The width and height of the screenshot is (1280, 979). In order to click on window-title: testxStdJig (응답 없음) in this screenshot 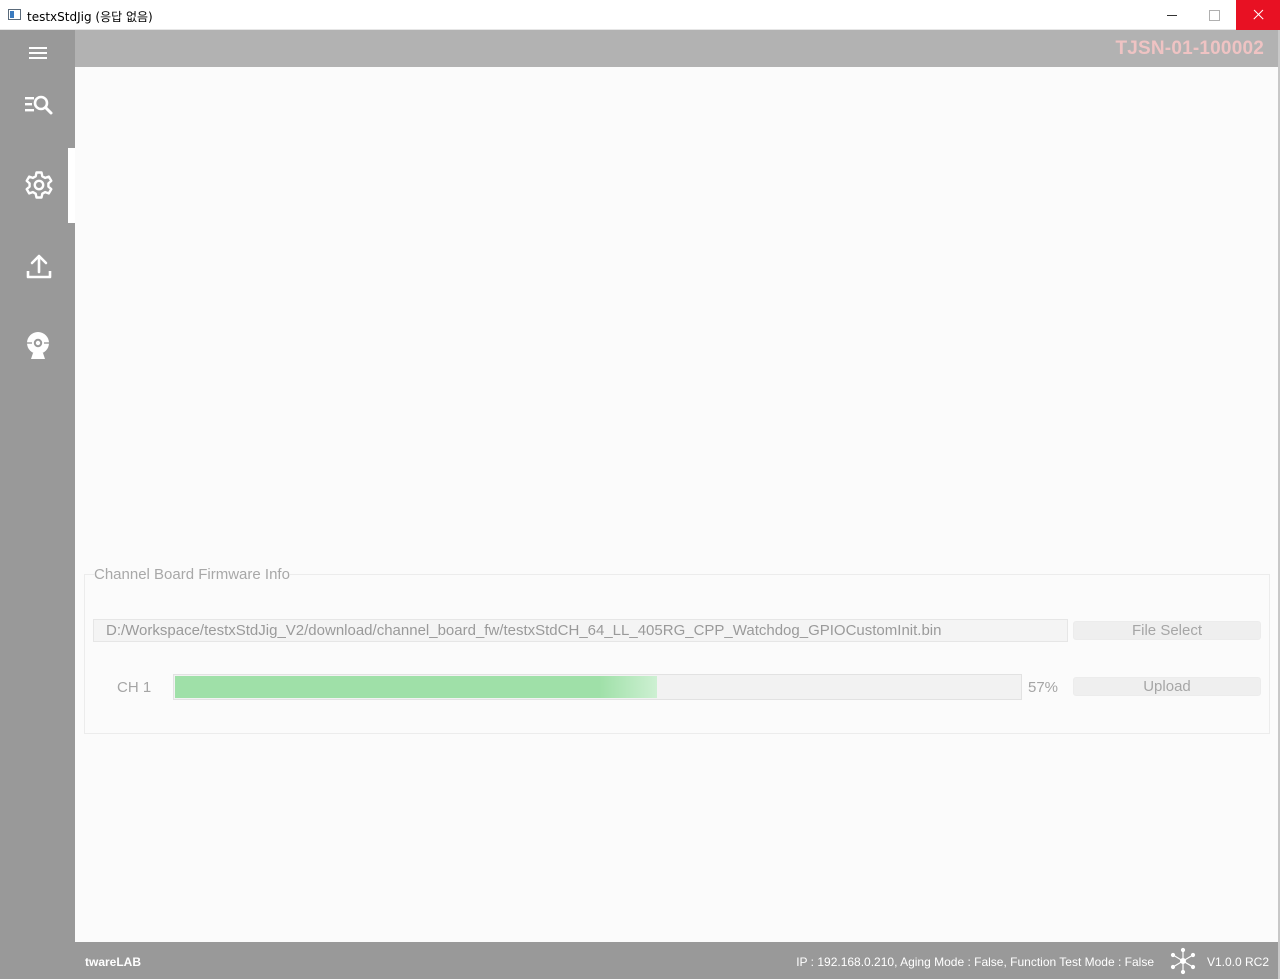, I will do `click(90, 17)`.